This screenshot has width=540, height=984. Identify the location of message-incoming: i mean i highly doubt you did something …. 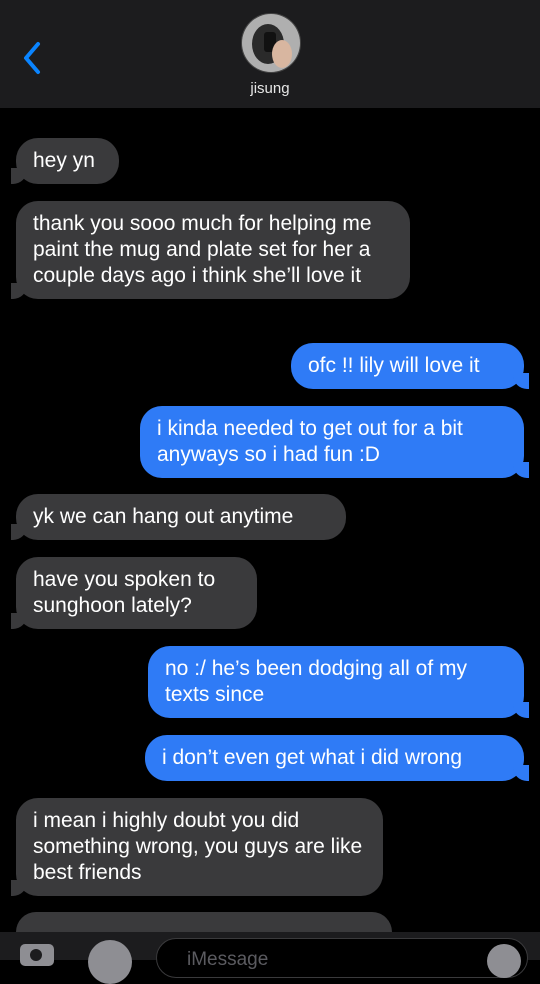
(197, 847).